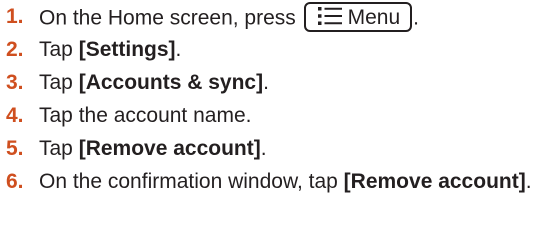  I want to click on menu-key: Menu, so click(358, 17).